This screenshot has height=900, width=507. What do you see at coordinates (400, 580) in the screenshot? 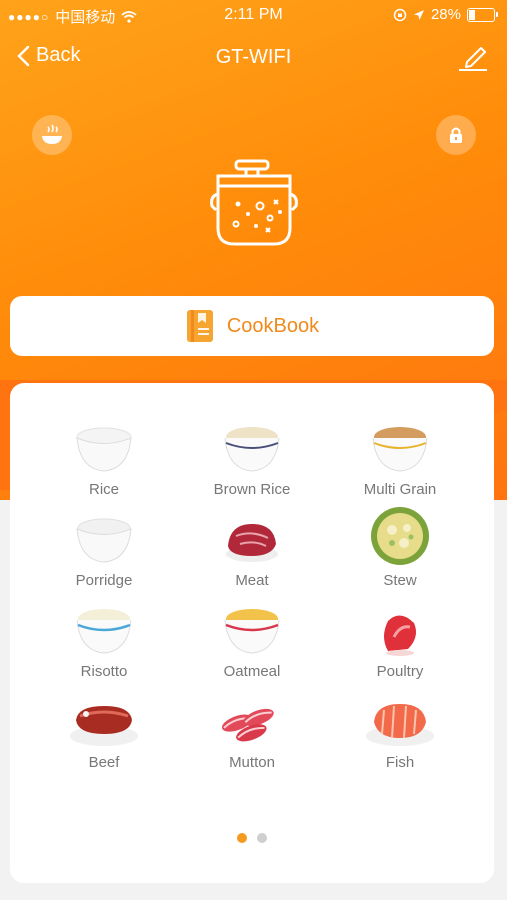
I see `menu-item-label: Stew` at bounding box center [400, 580].